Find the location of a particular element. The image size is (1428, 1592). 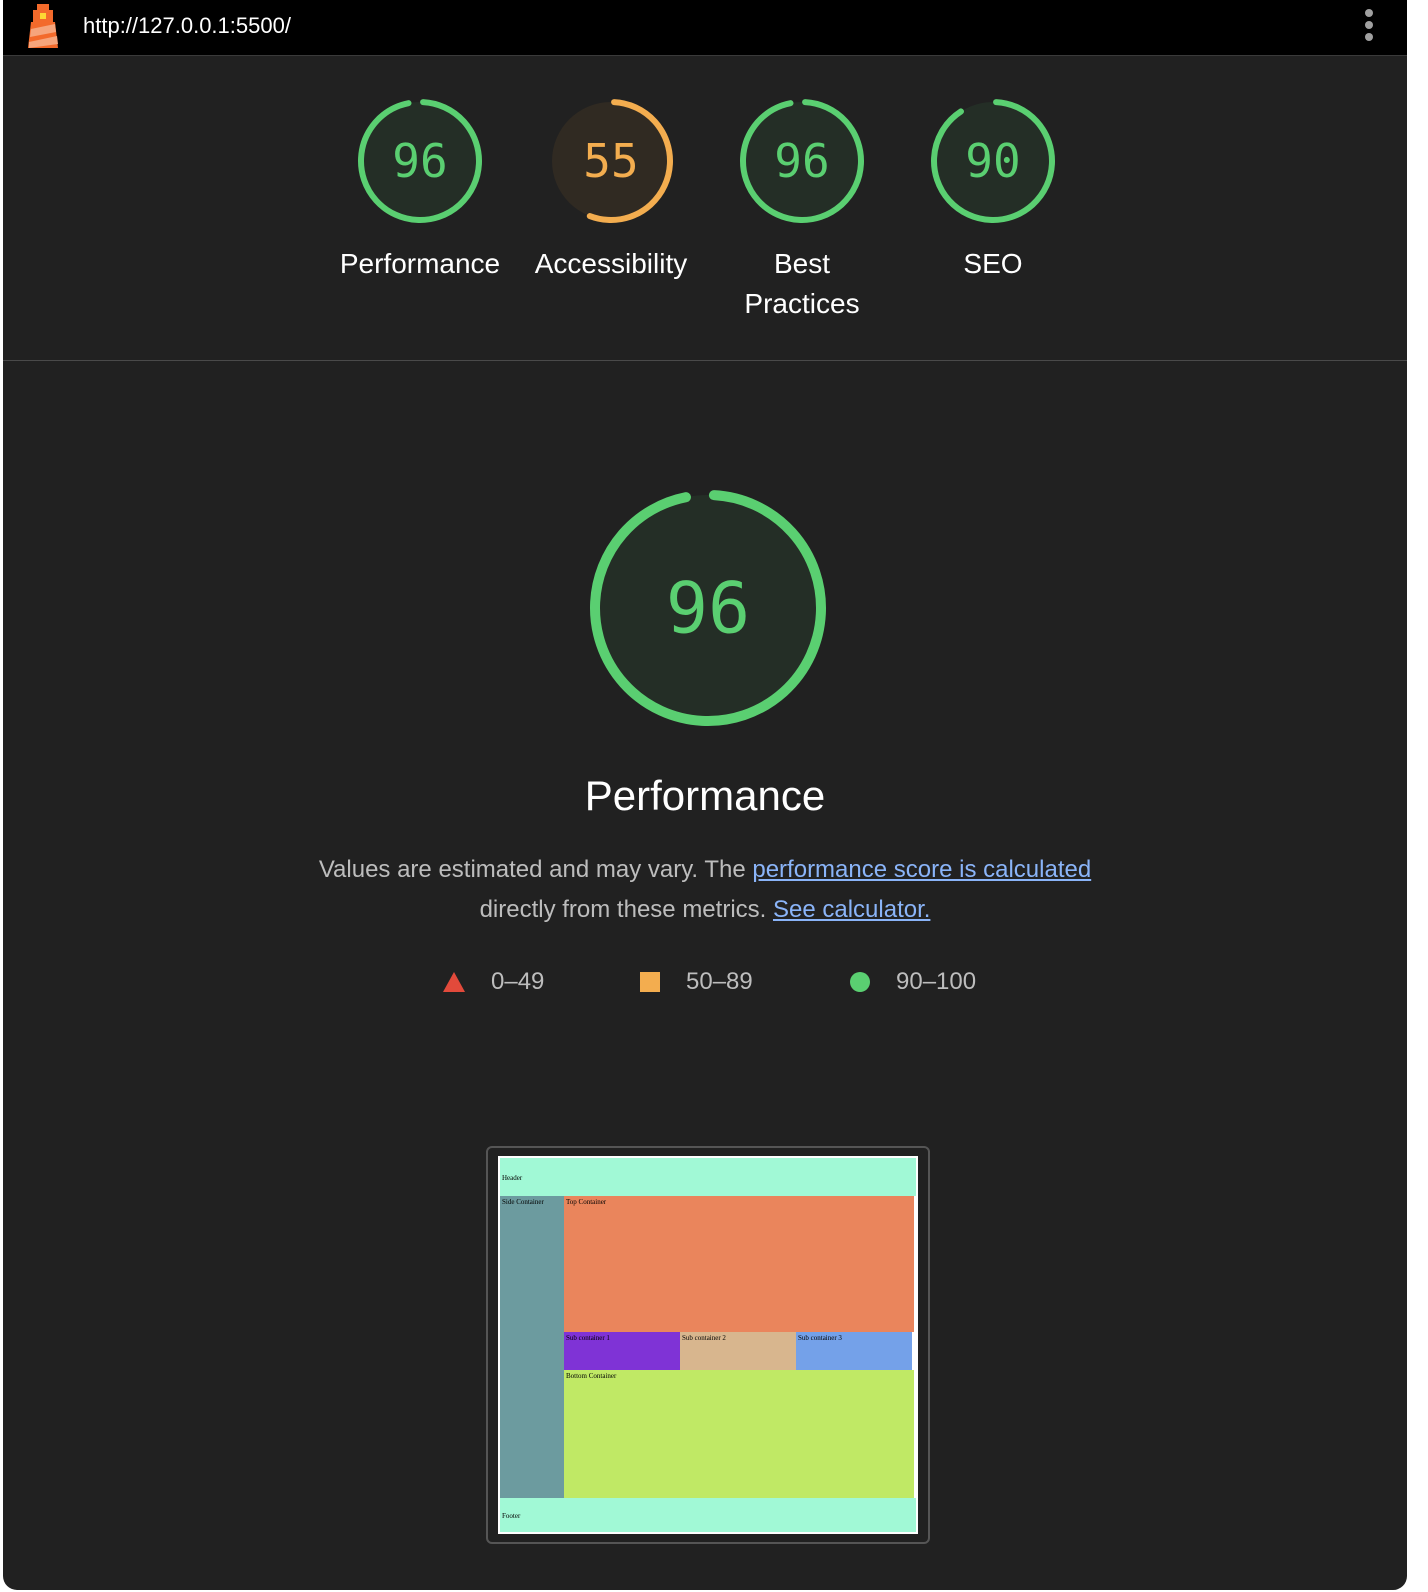

main-gauge-score: 96 is located at coordinates (708, 609).